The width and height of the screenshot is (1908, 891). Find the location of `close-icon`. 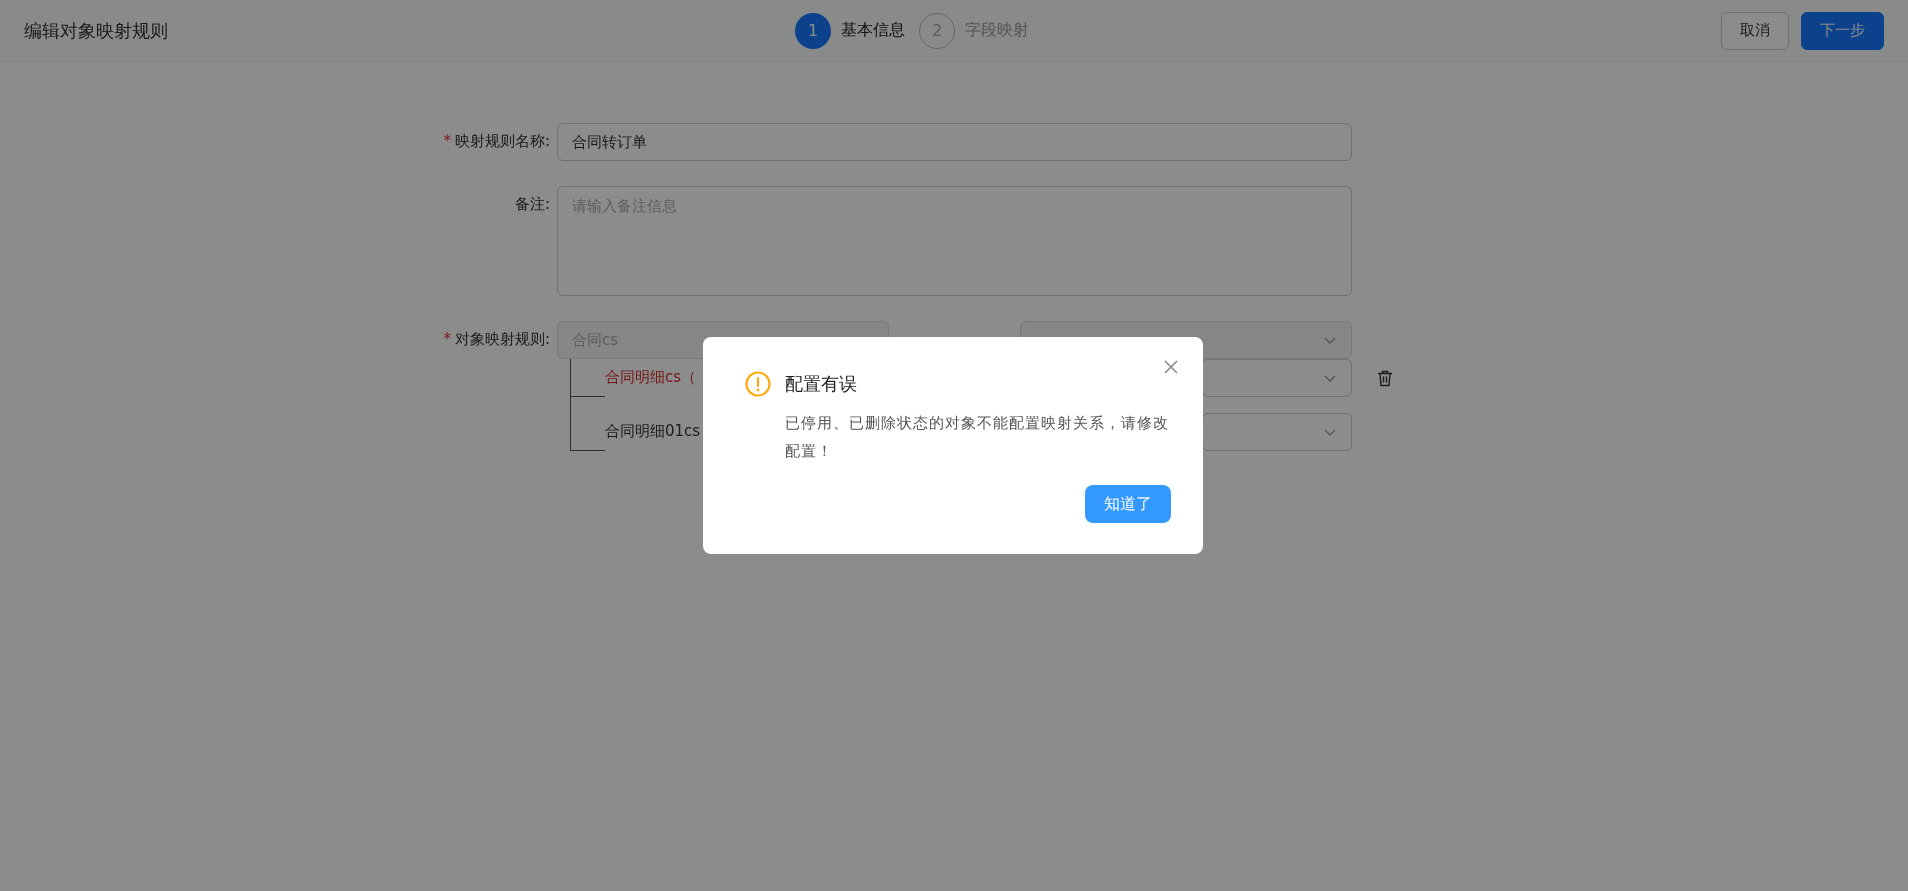

close-icon is located at coordinates (1171, 367).